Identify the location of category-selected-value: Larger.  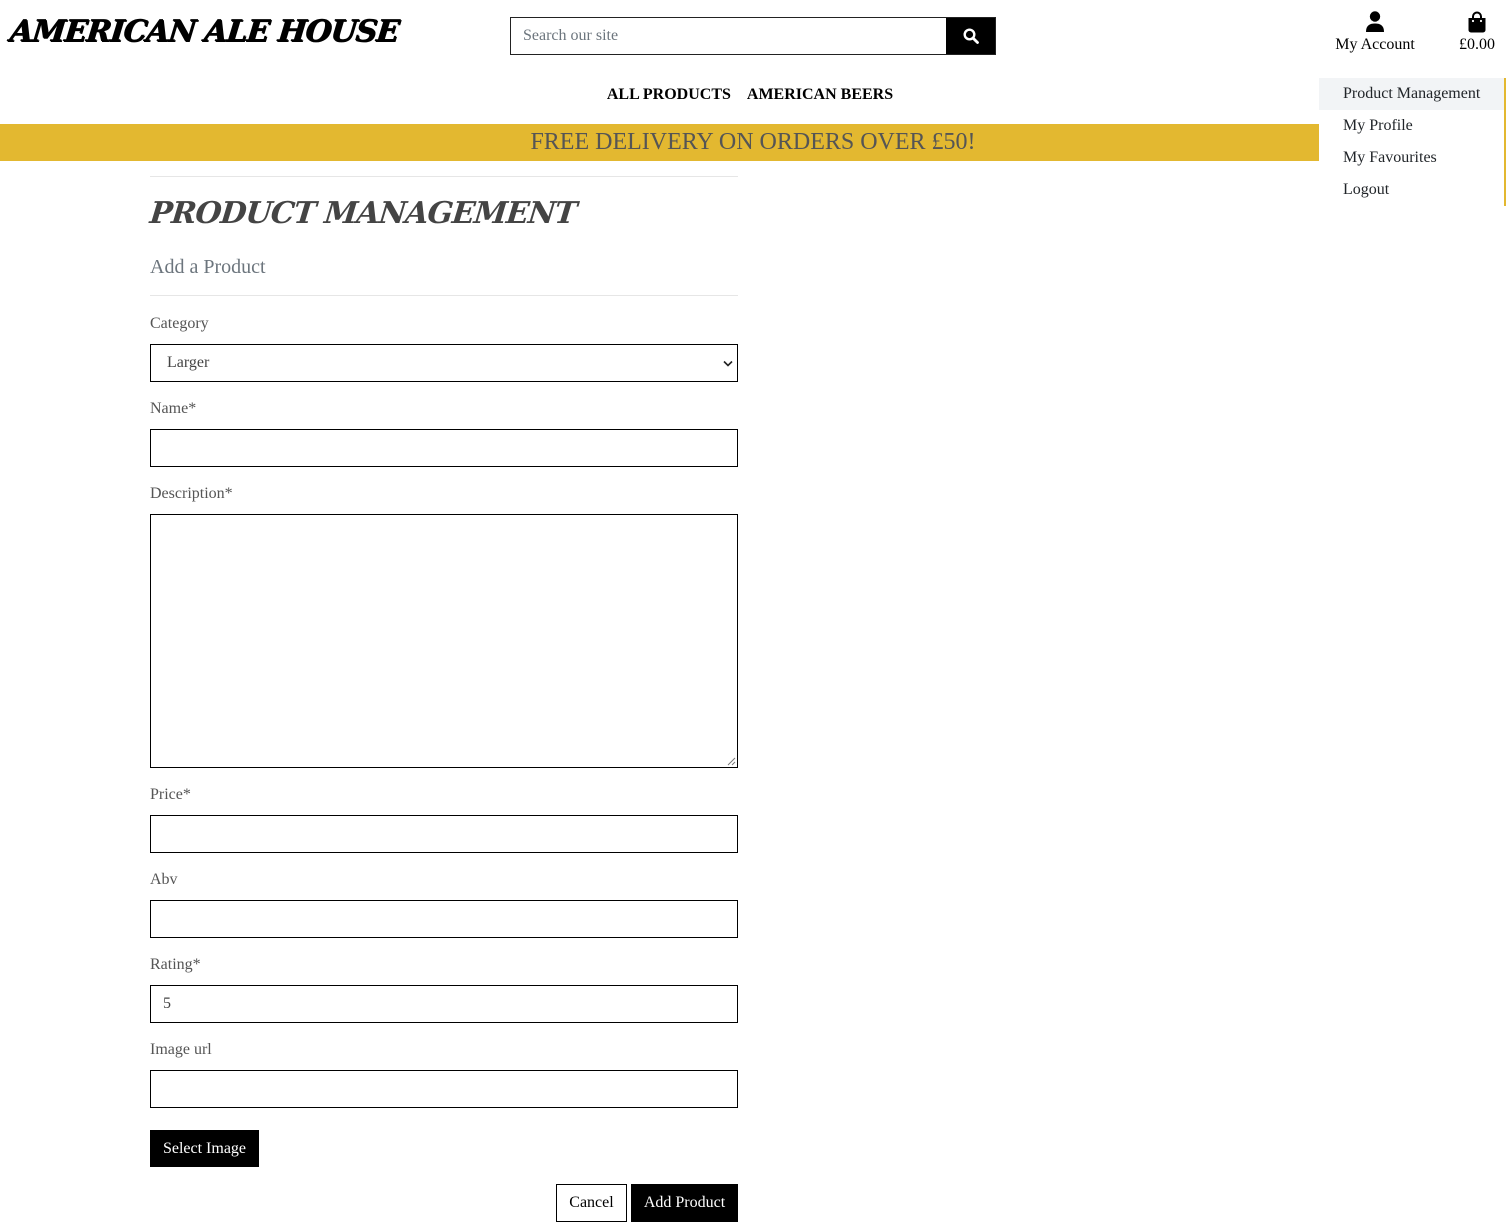
(188, 362).